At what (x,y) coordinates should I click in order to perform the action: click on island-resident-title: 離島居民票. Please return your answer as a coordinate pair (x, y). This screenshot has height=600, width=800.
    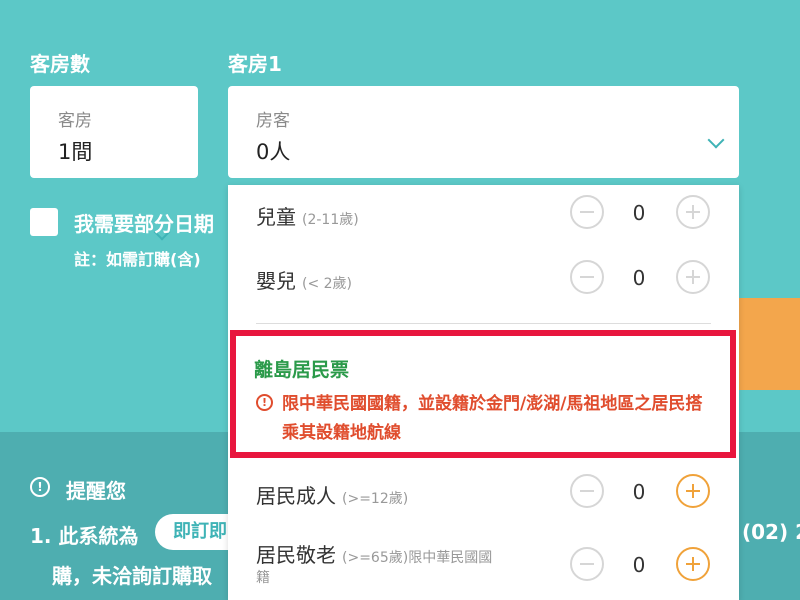
    Looking at the image, I should click on (302, 370).